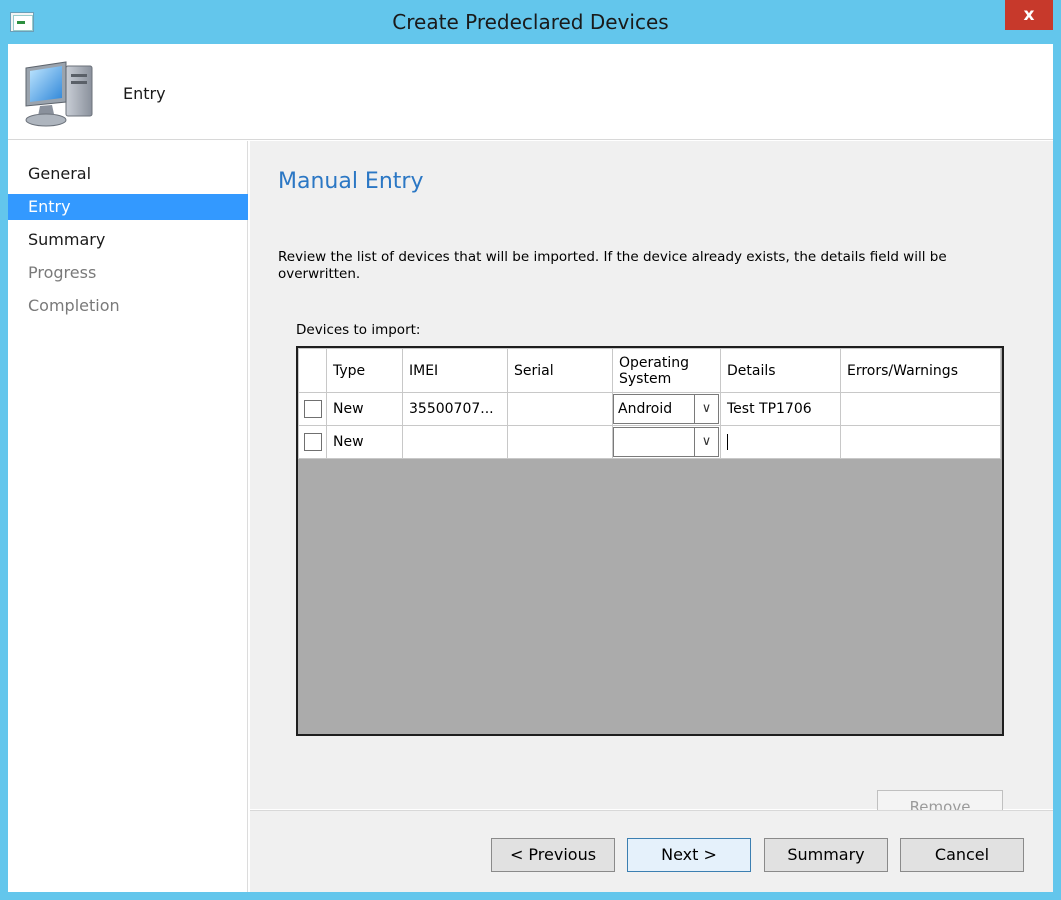 This screenshot has height=900, width=1061. I want to click on previous-button: < Previous, so click(553, 855).